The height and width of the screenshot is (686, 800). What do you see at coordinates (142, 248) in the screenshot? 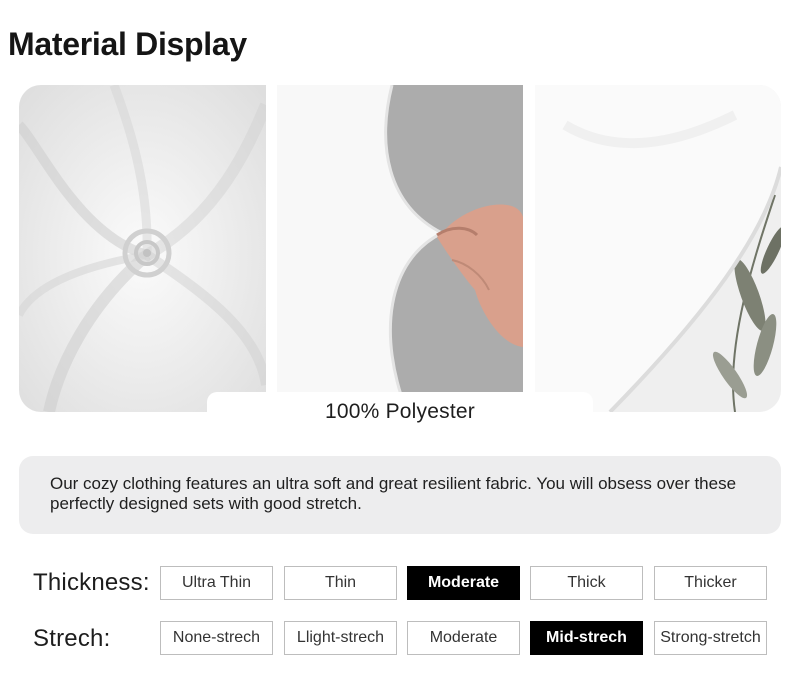
I see `swirl-fabric-image` at bounding box center [142, 248].